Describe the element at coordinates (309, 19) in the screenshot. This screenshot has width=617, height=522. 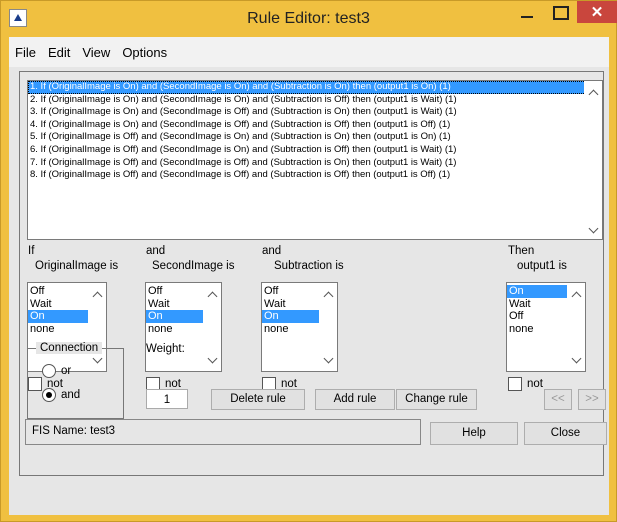
I see `title-bar: Rule Editor: test3 ✕` at that location.